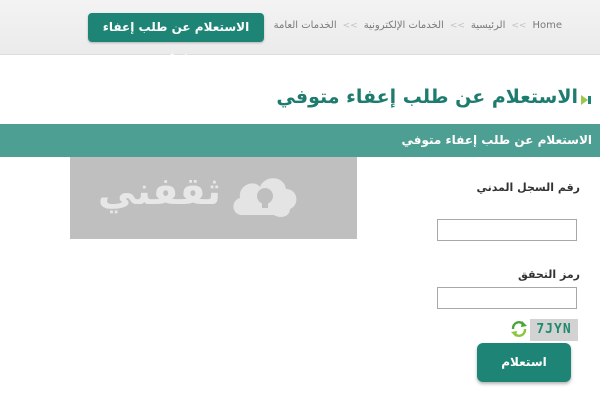  What do you see at coordinates (554, 330) in the screenshot?
I see `captcha-image: 7JYN` at bounding box center [554, 330].